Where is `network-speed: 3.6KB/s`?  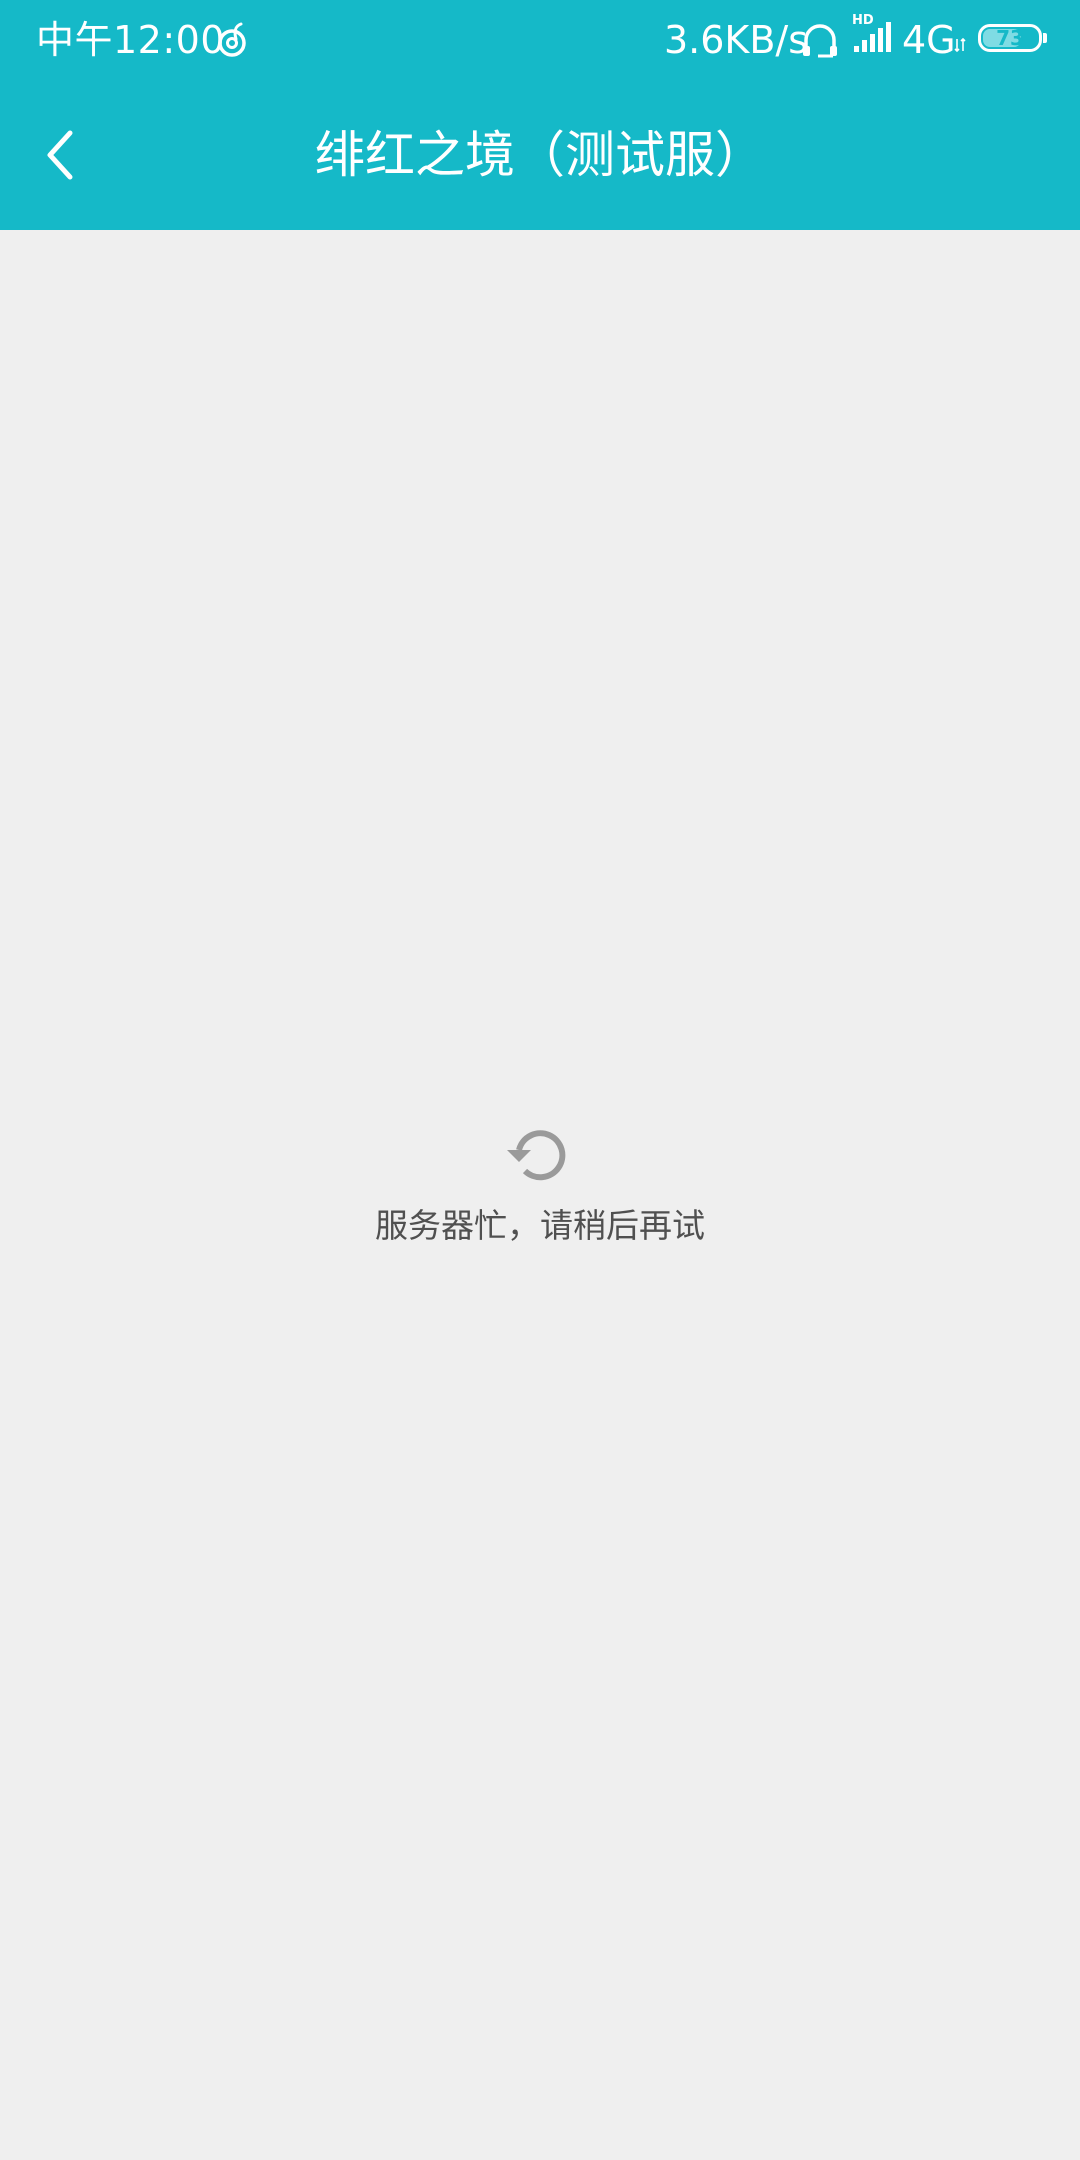
network-speed: 3.6KB/s is located at coordinates (736, 40).